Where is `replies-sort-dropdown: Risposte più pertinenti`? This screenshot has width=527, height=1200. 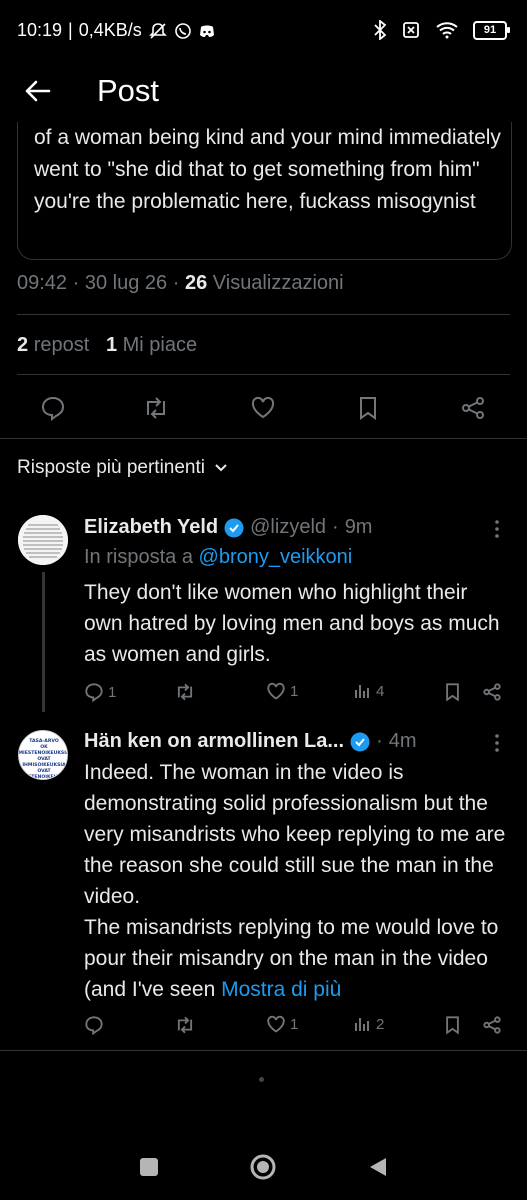
replies-sort-dropdown: Risposte più pertinenti is located at coordinates (123, 468).